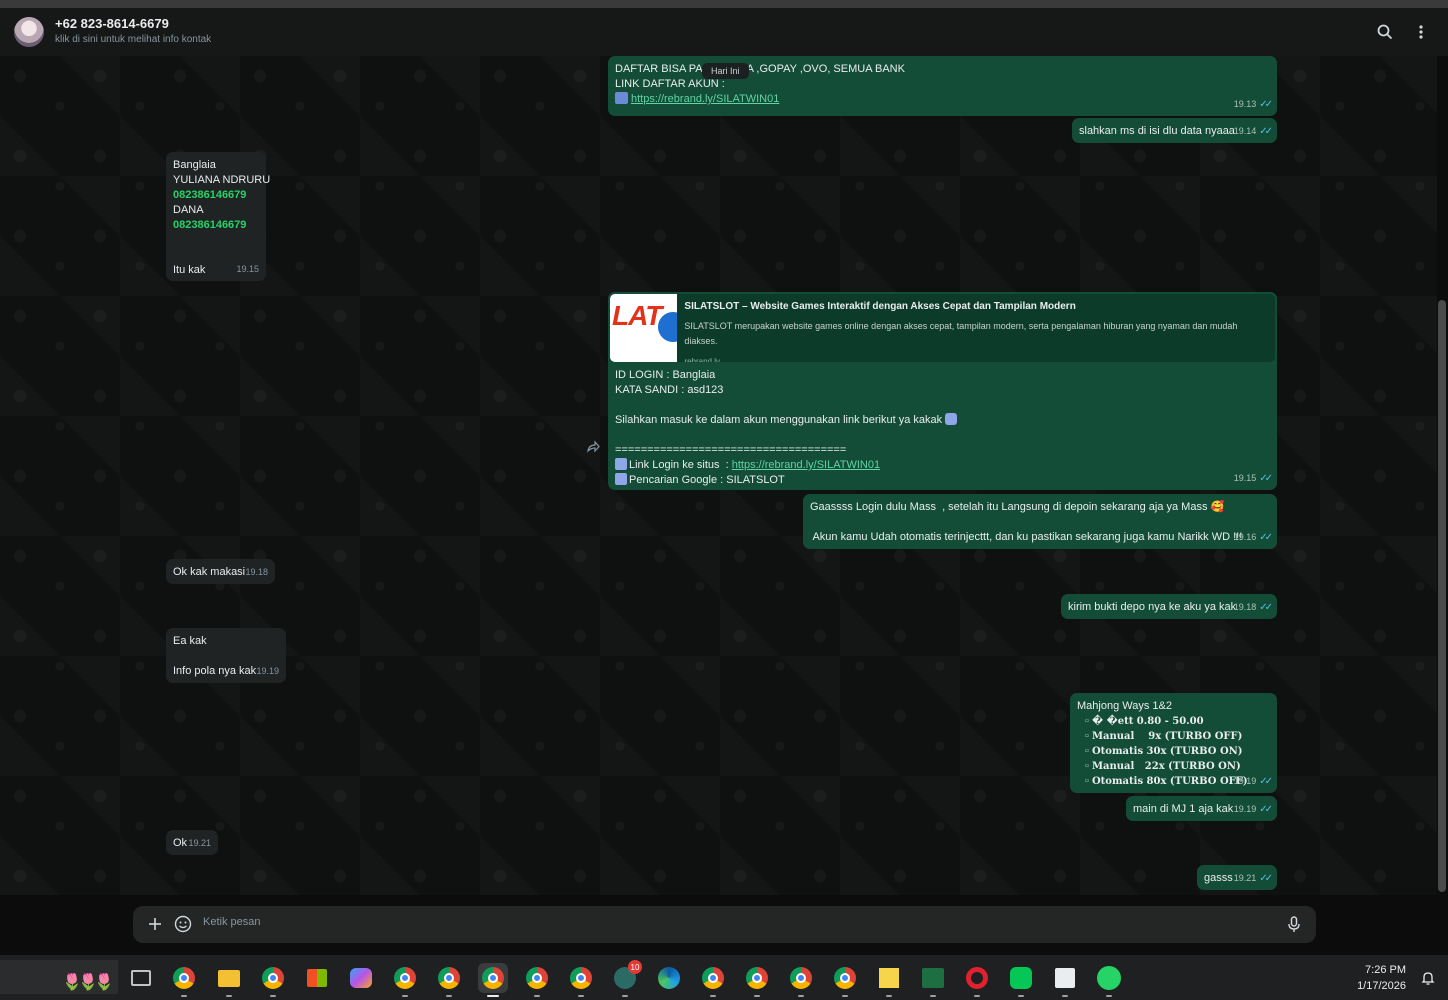  I want to click on message-incoming: Ok 19.21, so click(192, 842).